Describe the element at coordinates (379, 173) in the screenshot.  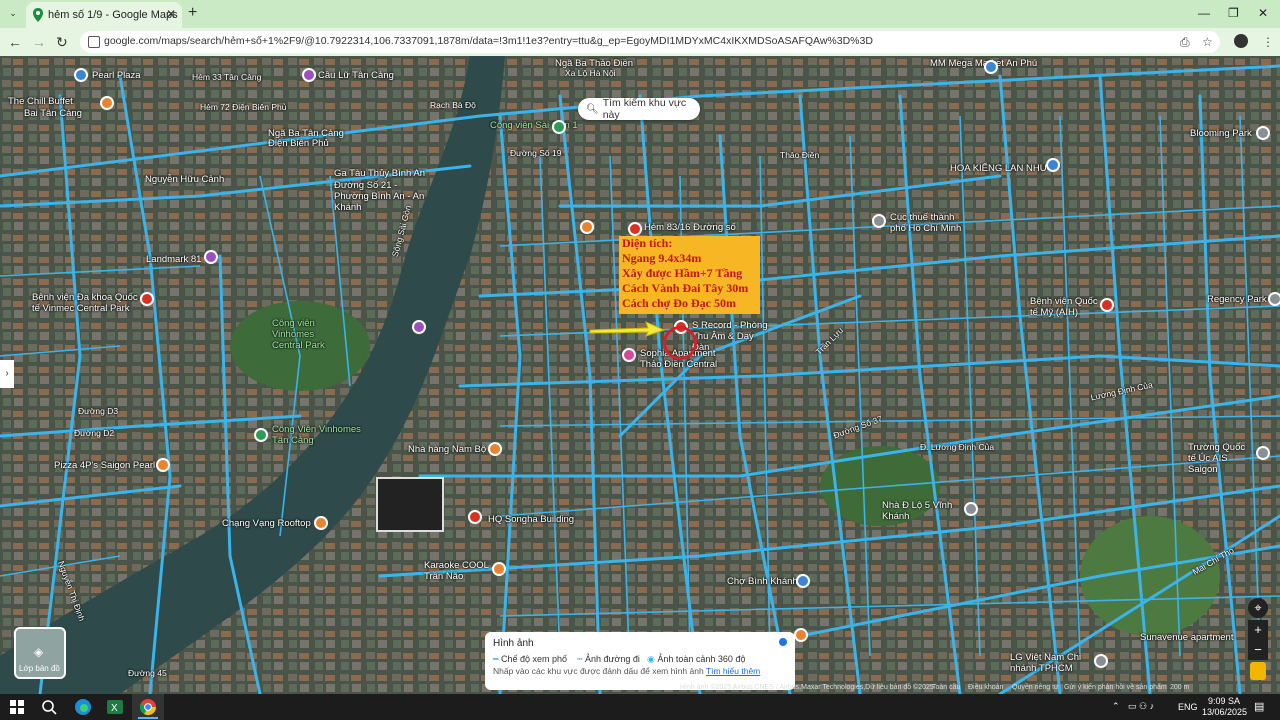
I see `place-label: Ga Tàu Thủy Bình An` at that location.